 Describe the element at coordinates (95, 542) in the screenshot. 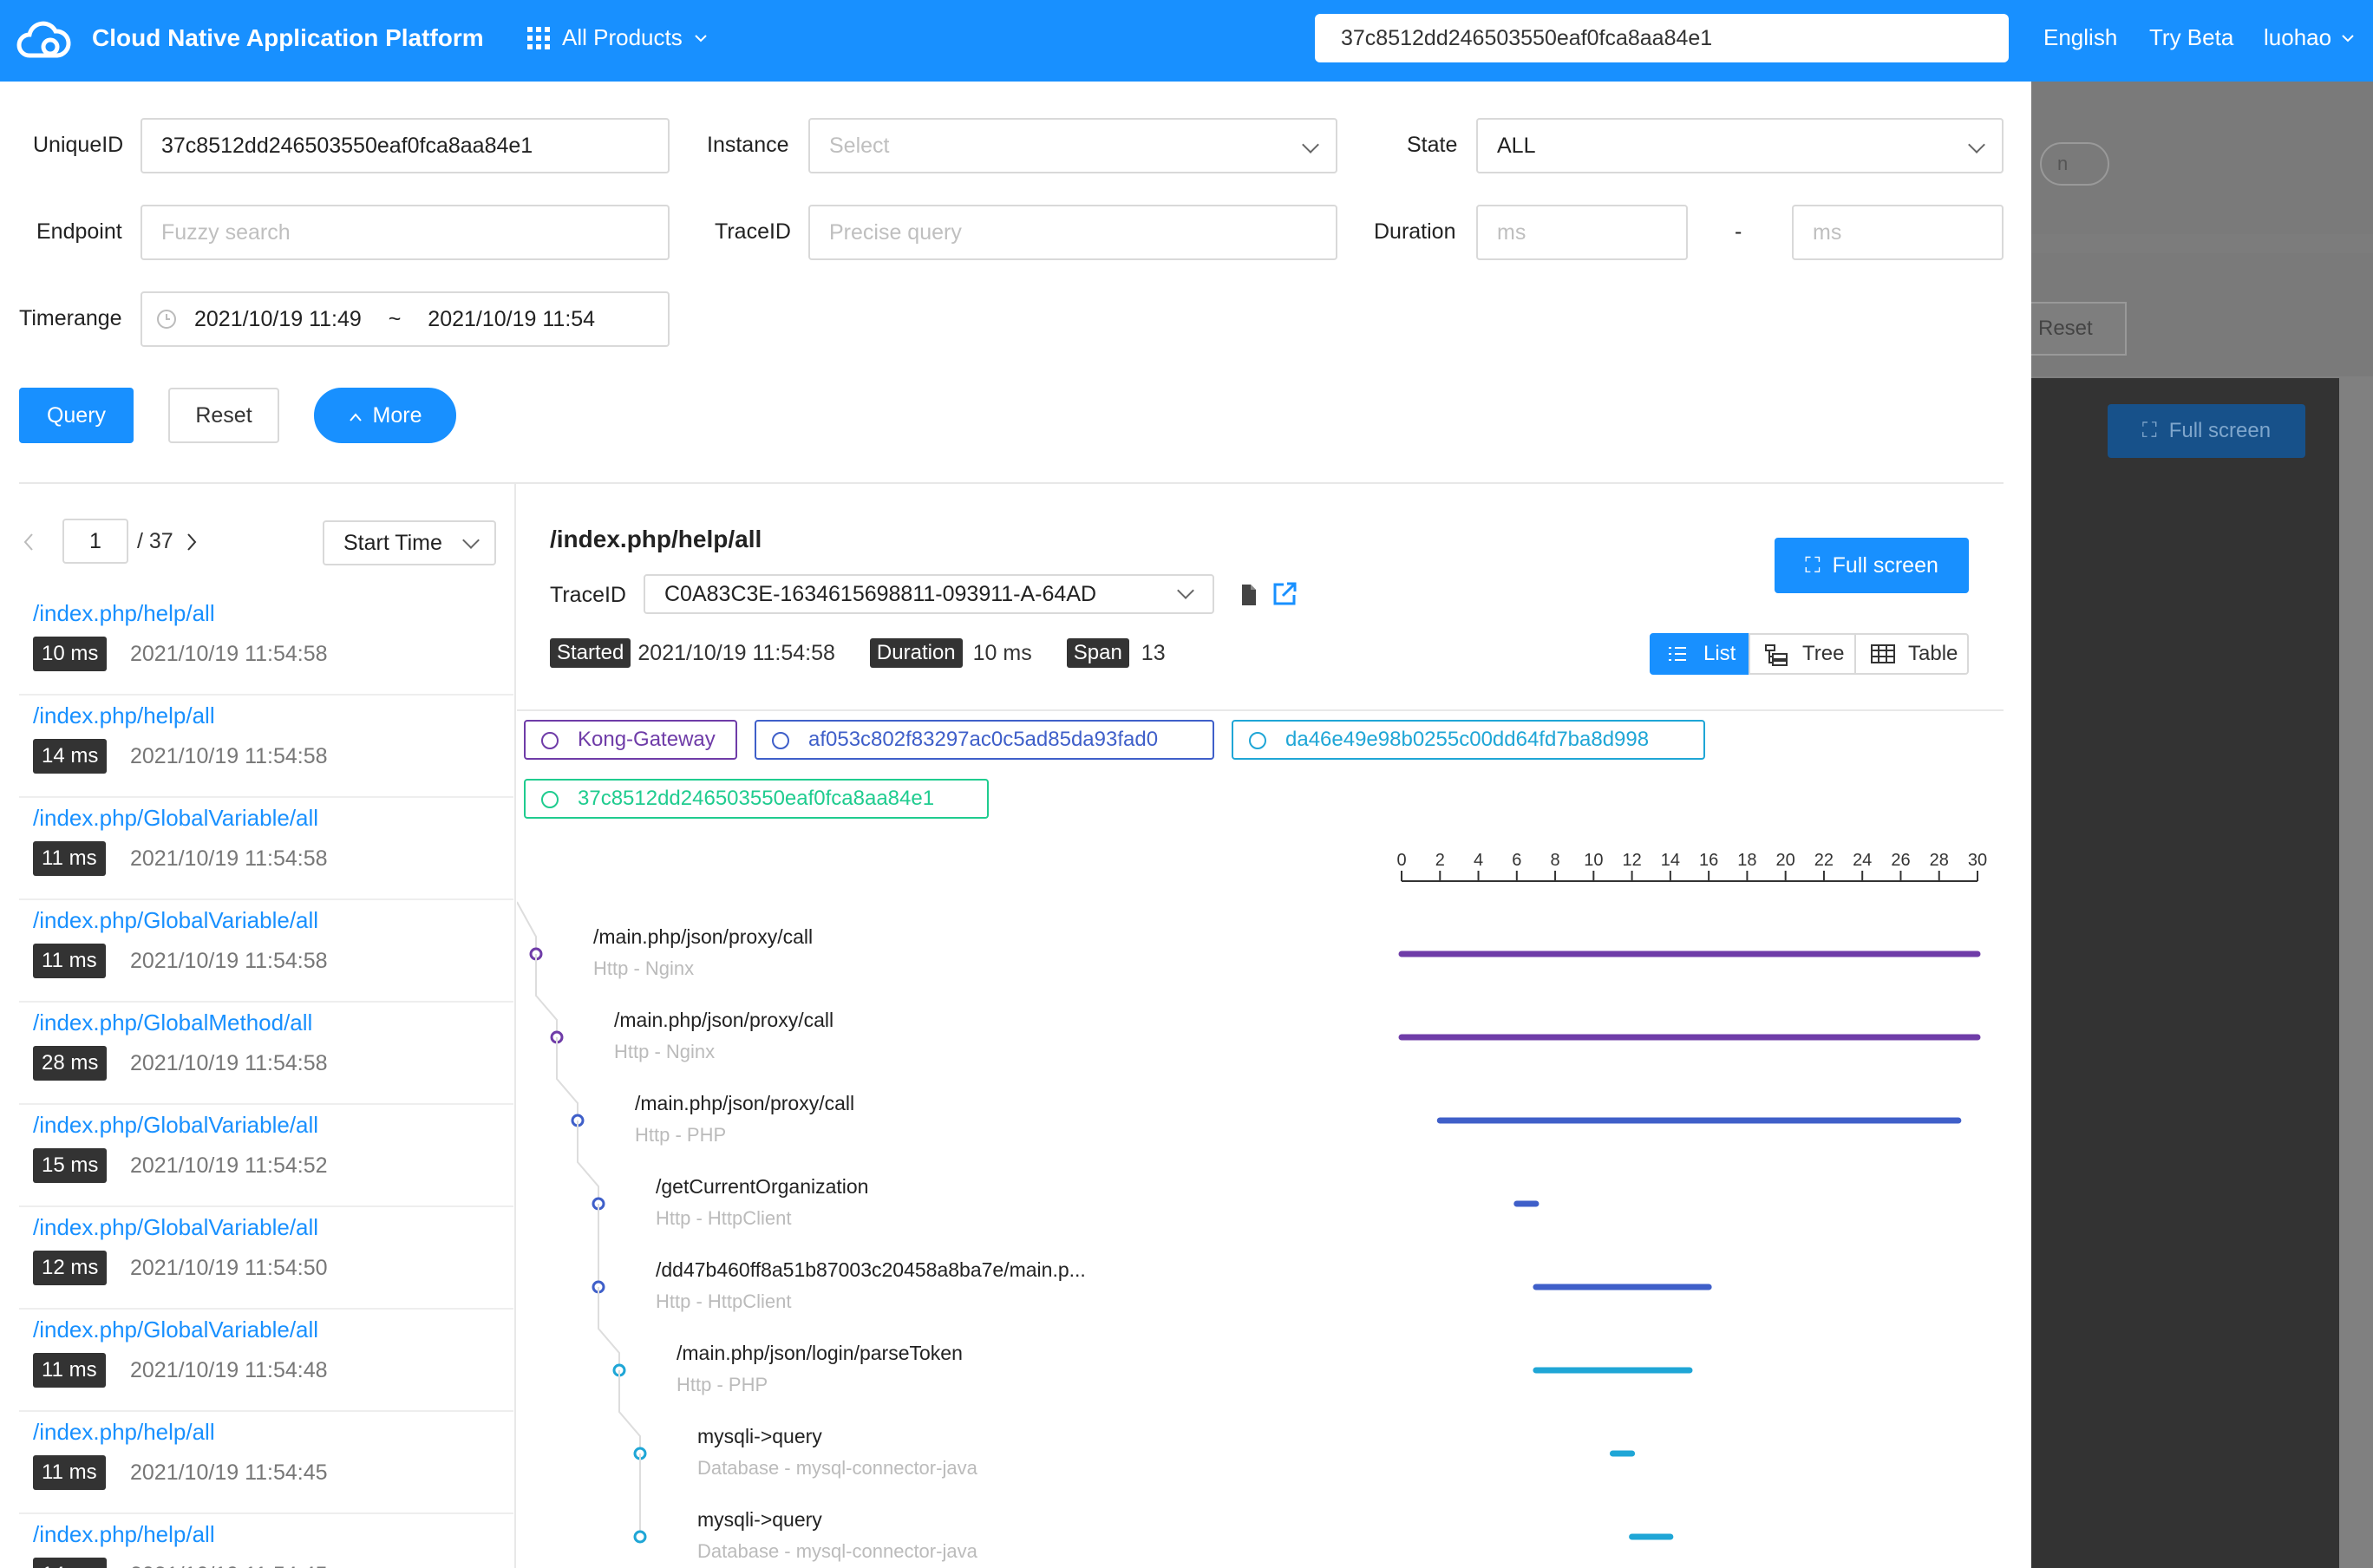

I see `page-number-input: 1` at that location.